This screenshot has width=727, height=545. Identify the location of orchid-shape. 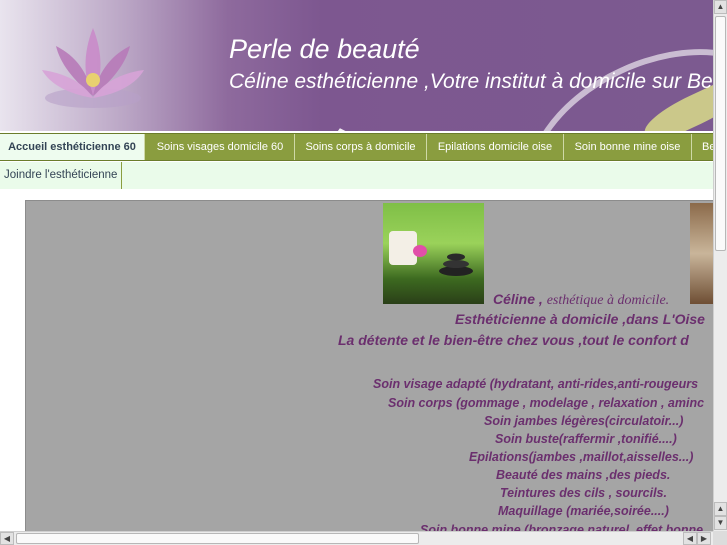
(420, 251).